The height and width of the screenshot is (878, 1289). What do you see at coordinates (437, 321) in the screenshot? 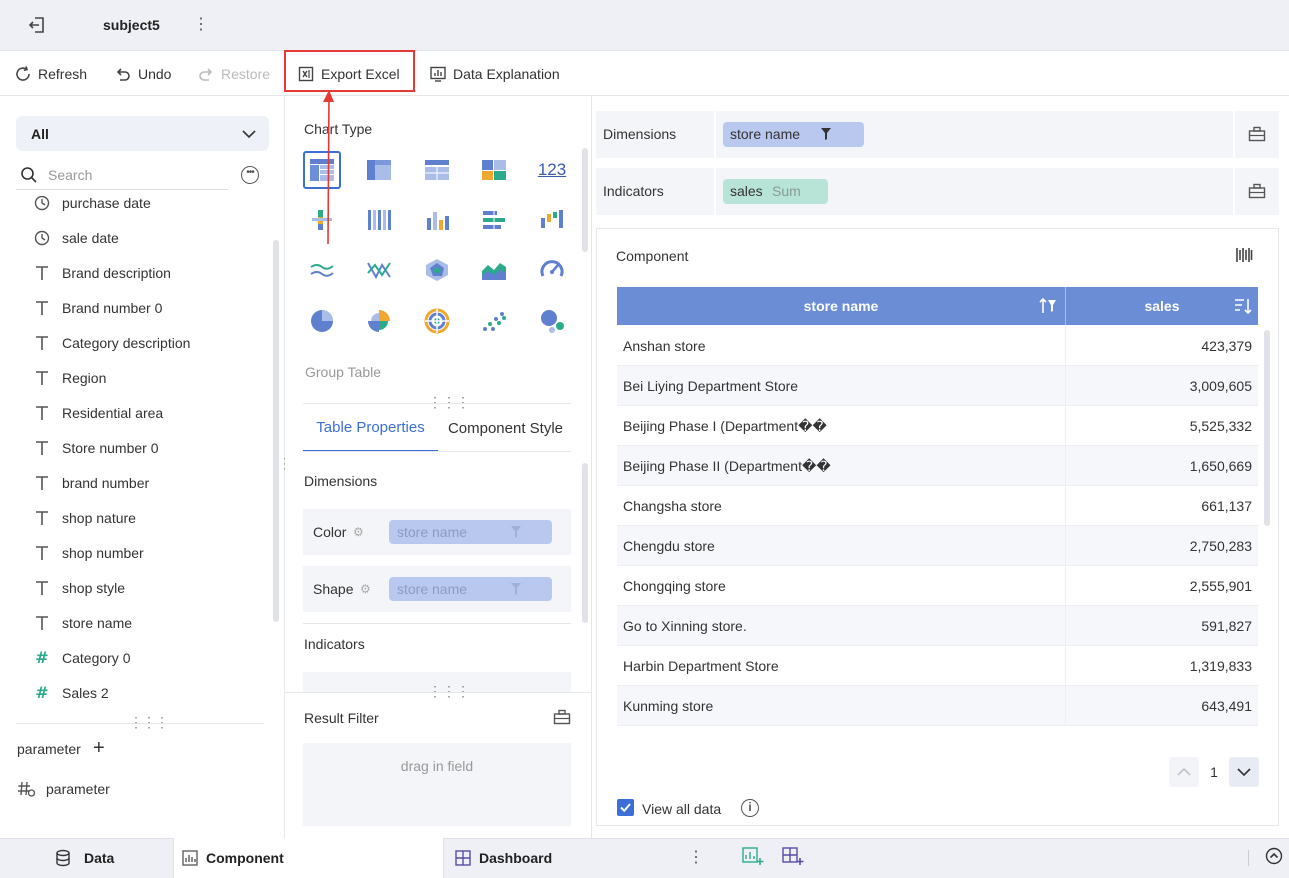
I see `sunburst-chart-button` at bounding box center [437, 321].